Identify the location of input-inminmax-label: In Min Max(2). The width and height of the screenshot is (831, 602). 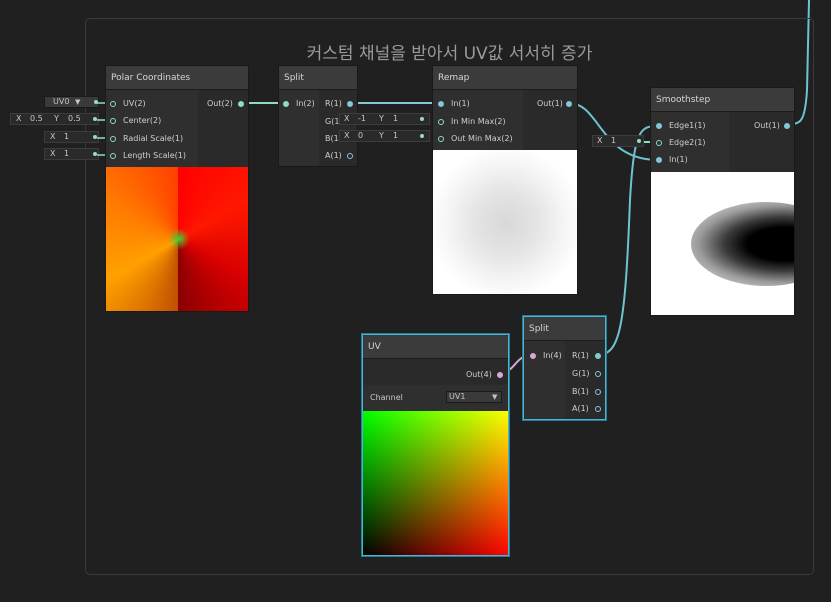
(478, 121).